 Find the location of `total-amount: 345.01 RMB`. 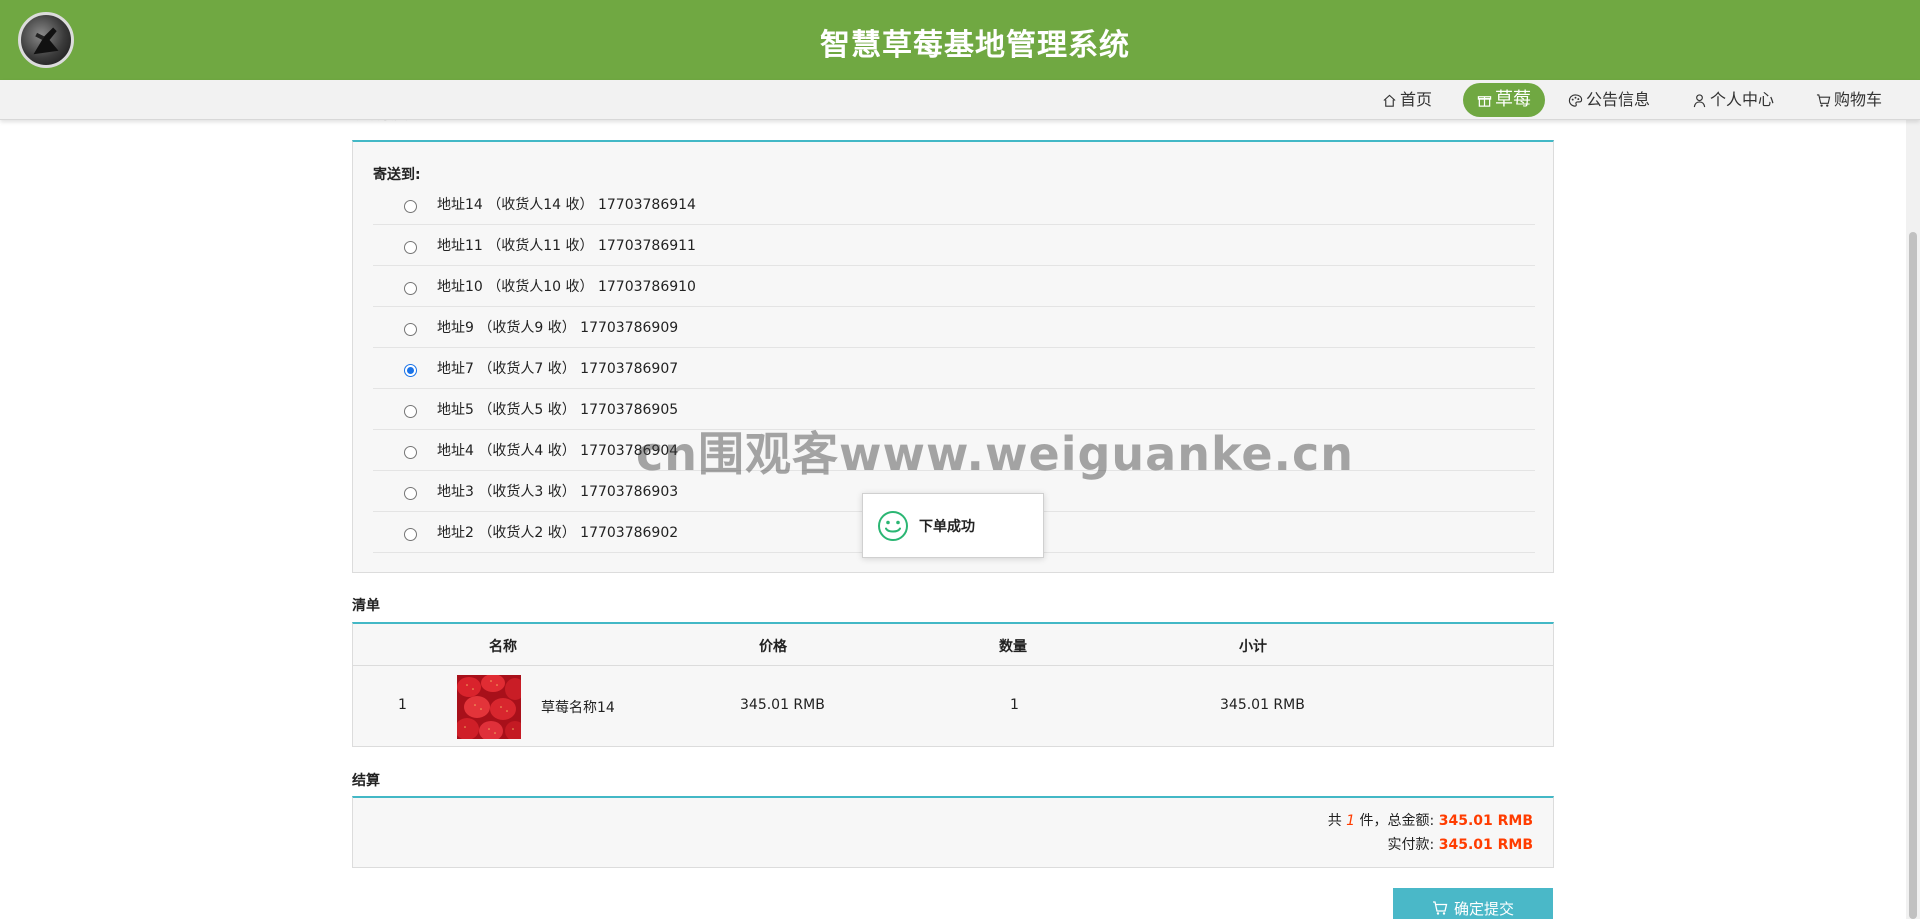

total-amount: 345.01 RMB is located at coordinates (1485, 821).